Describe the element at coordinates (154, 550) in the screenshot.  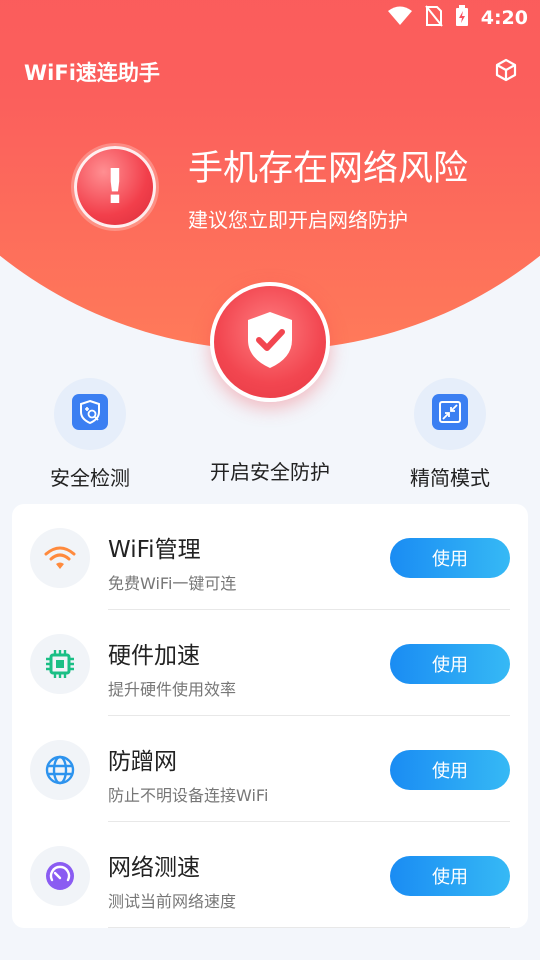
I see `feature-title: WiFi管理` at that location.